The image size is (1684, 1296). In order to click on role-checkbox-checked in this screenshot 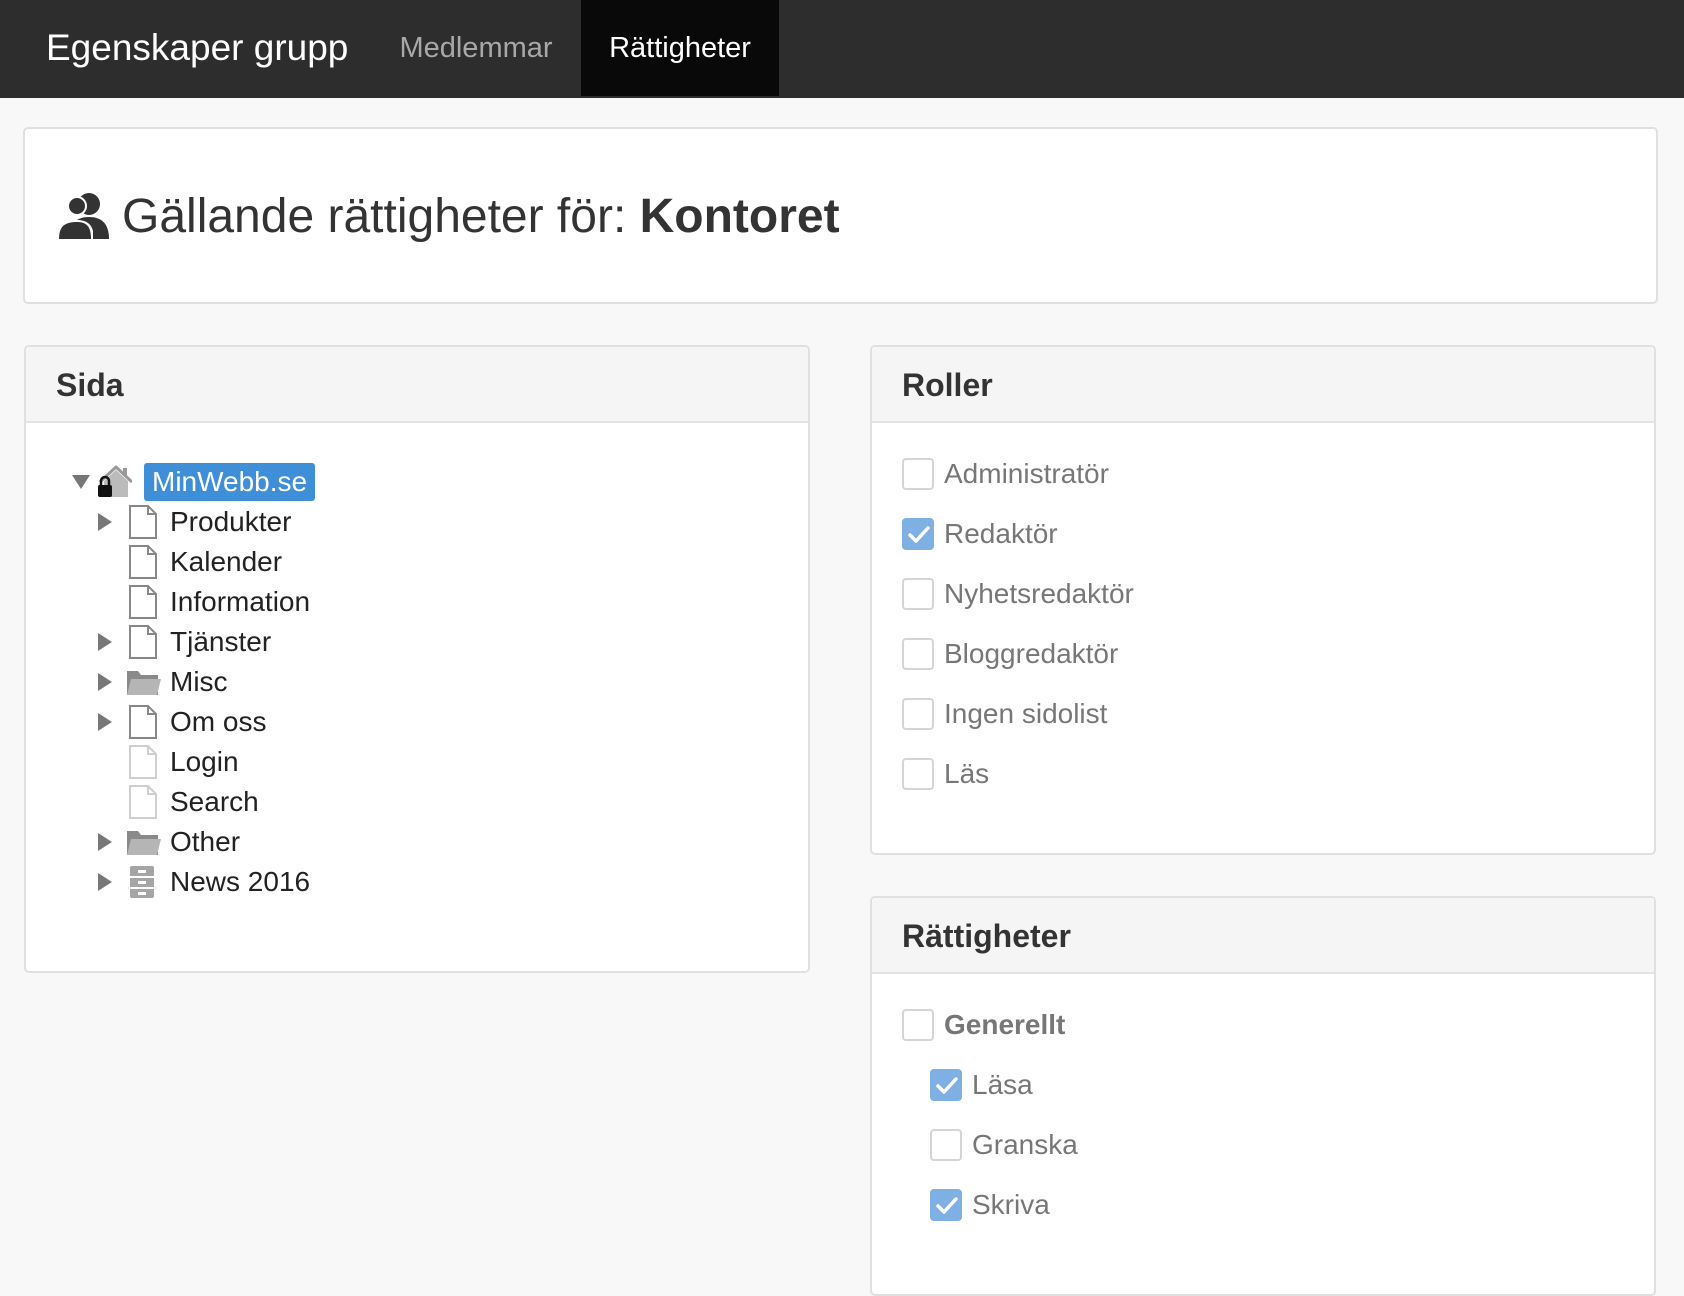, I will do `click(918, 534)`.